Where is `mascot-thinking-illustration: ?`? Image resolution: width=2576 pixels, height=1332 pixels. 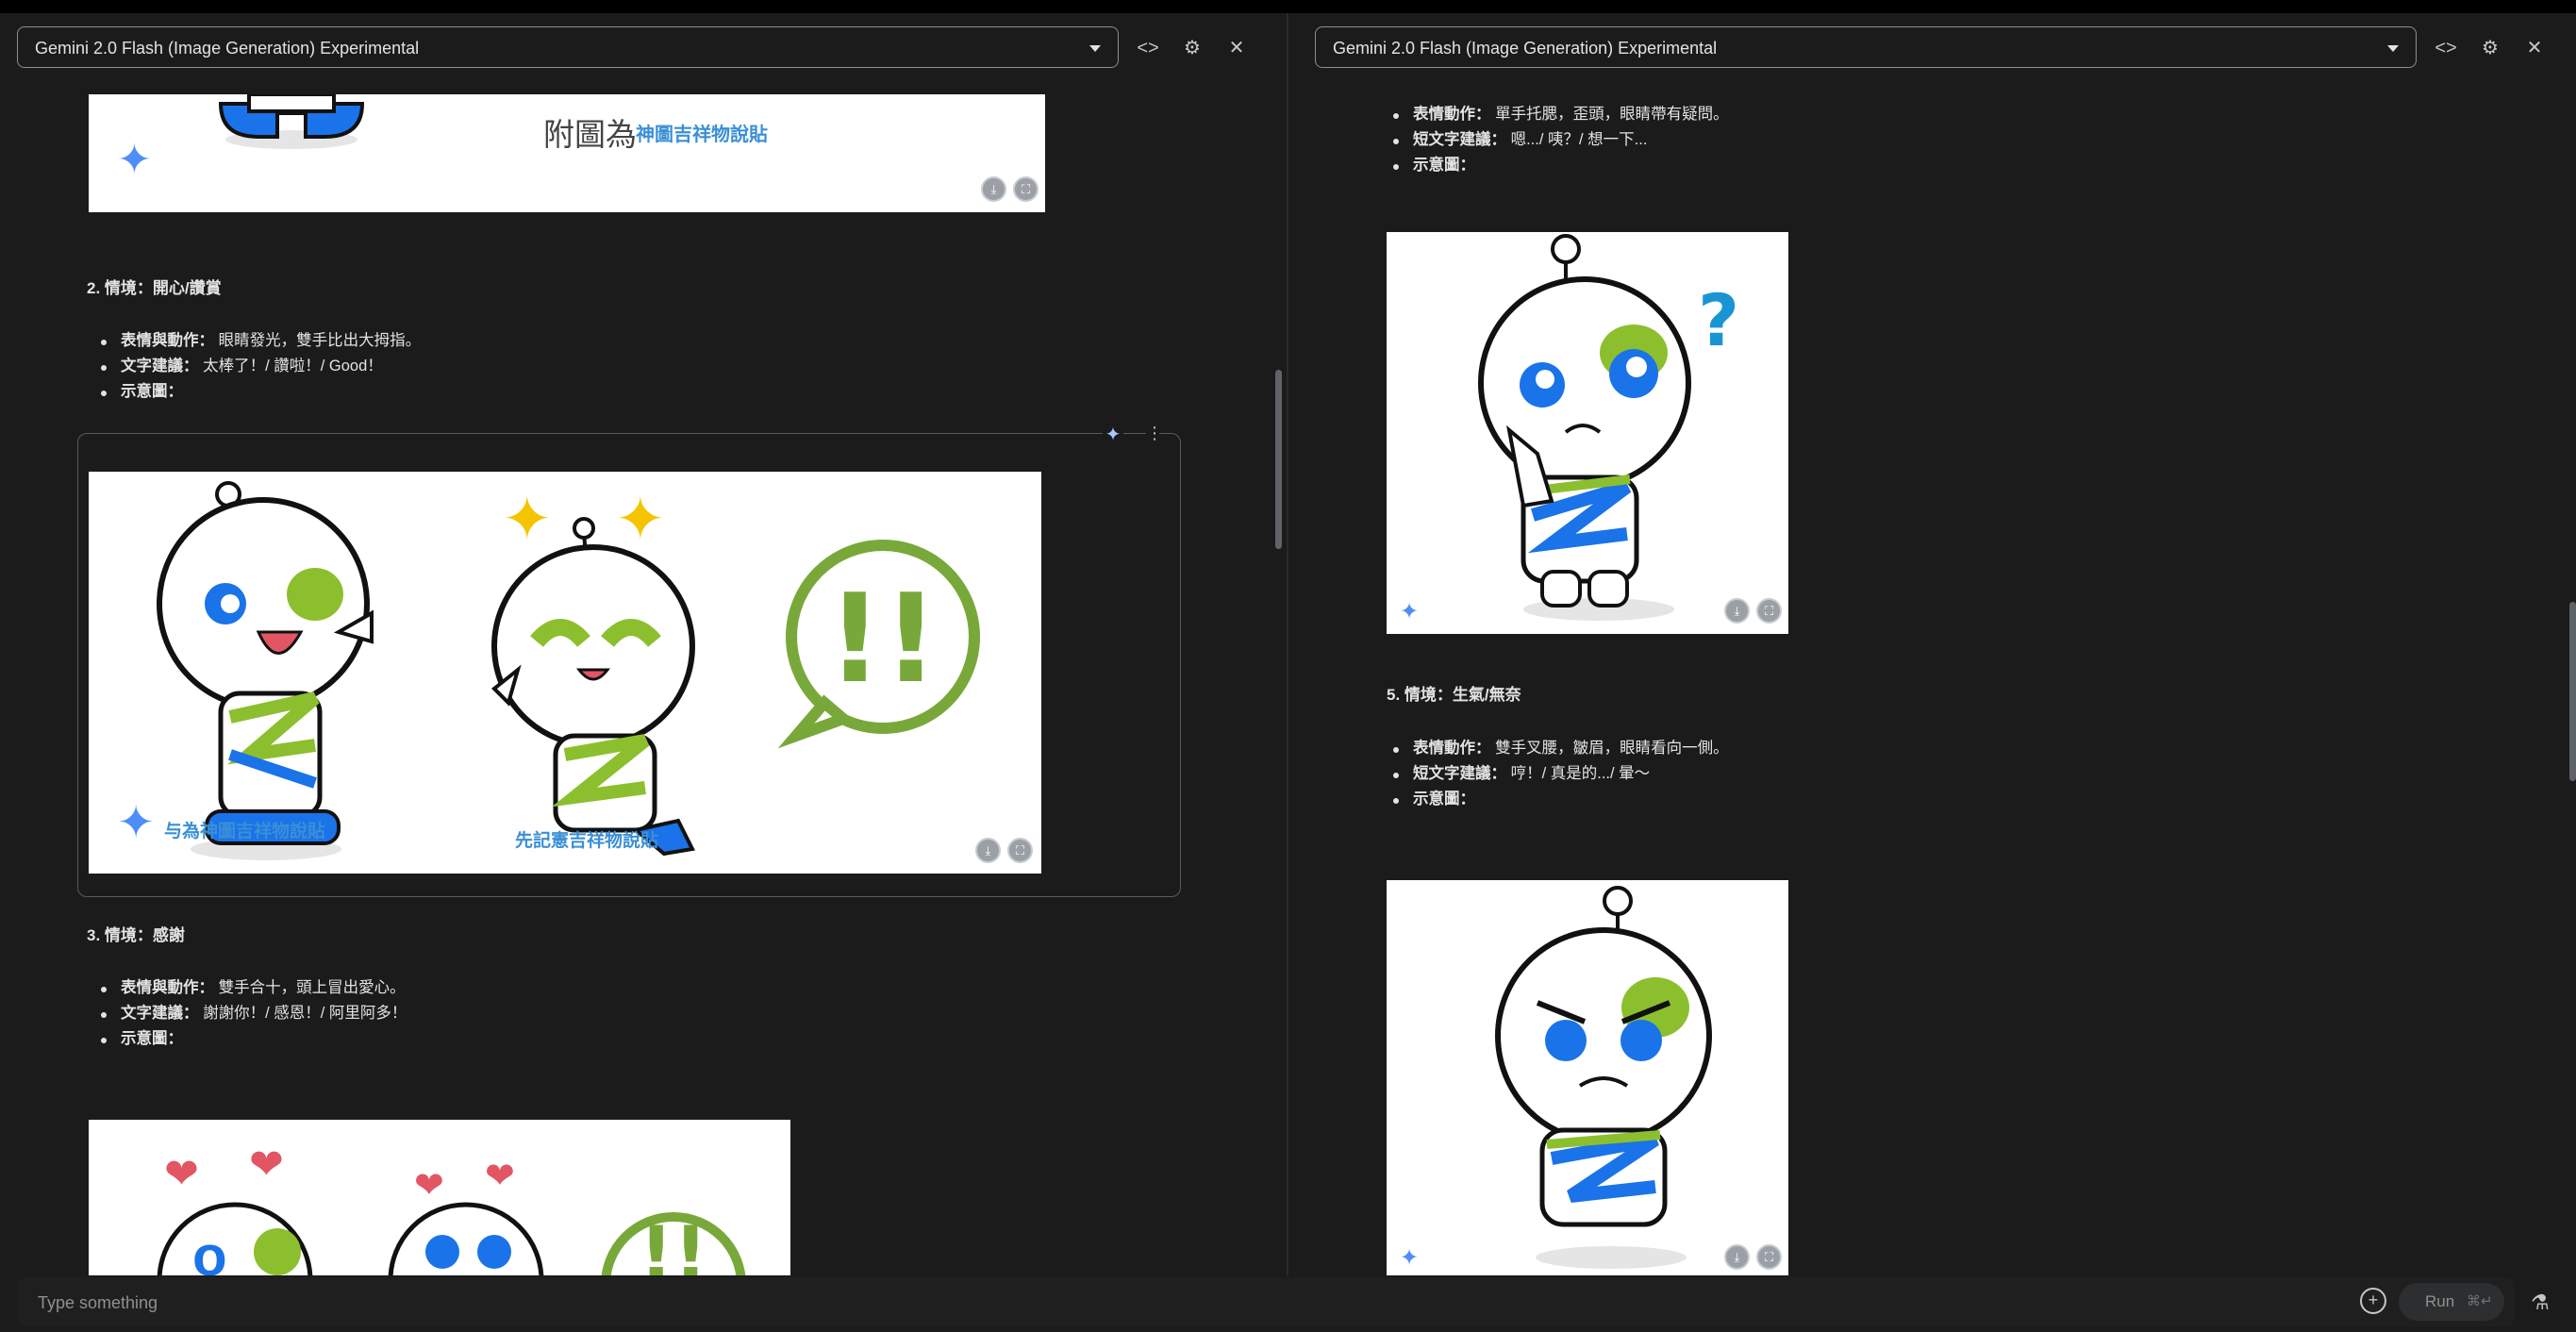 mascot-thinking-illustration: ? is located at coordinates (1608, 427).